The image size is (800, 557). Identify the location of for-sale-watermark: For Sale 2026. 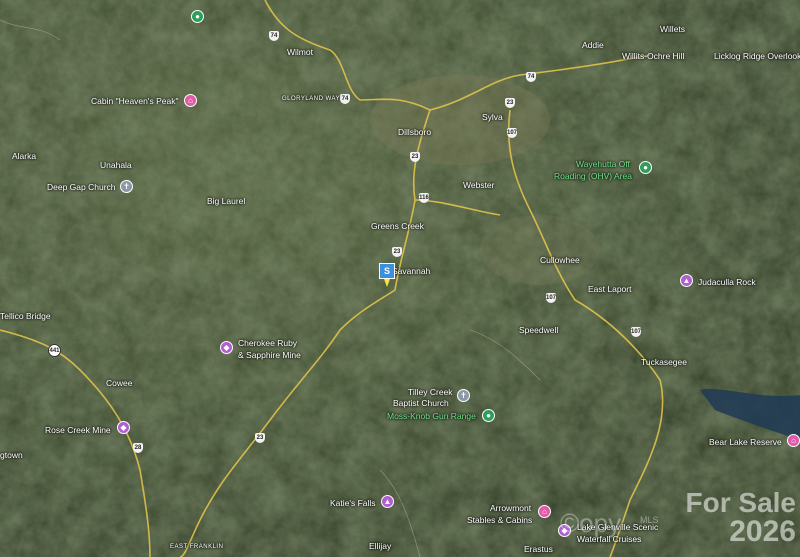
(741, 518).